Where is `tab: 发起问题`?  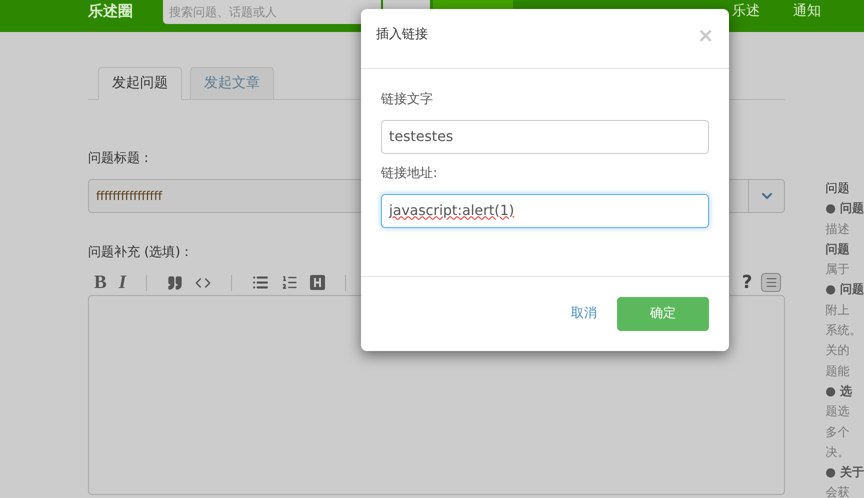
tab: 发起问题 is located at coordinates (140, 83).